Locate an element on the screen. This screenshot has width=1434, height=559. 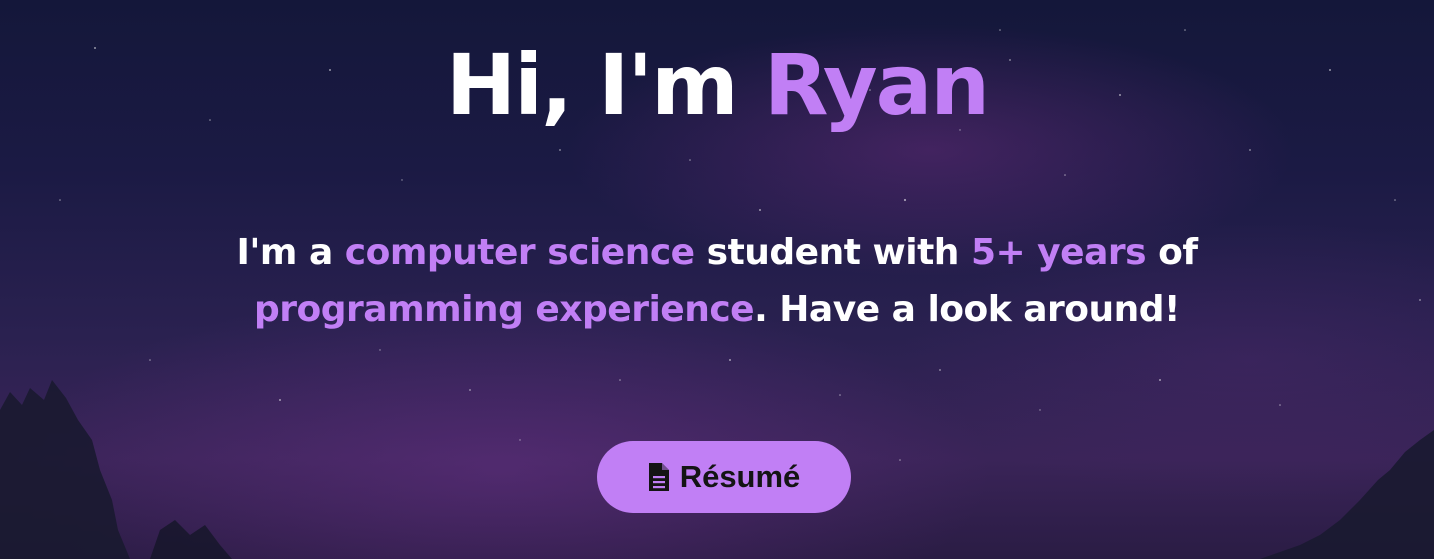
resume-button: Résumé is located at coordinates (724, 477).